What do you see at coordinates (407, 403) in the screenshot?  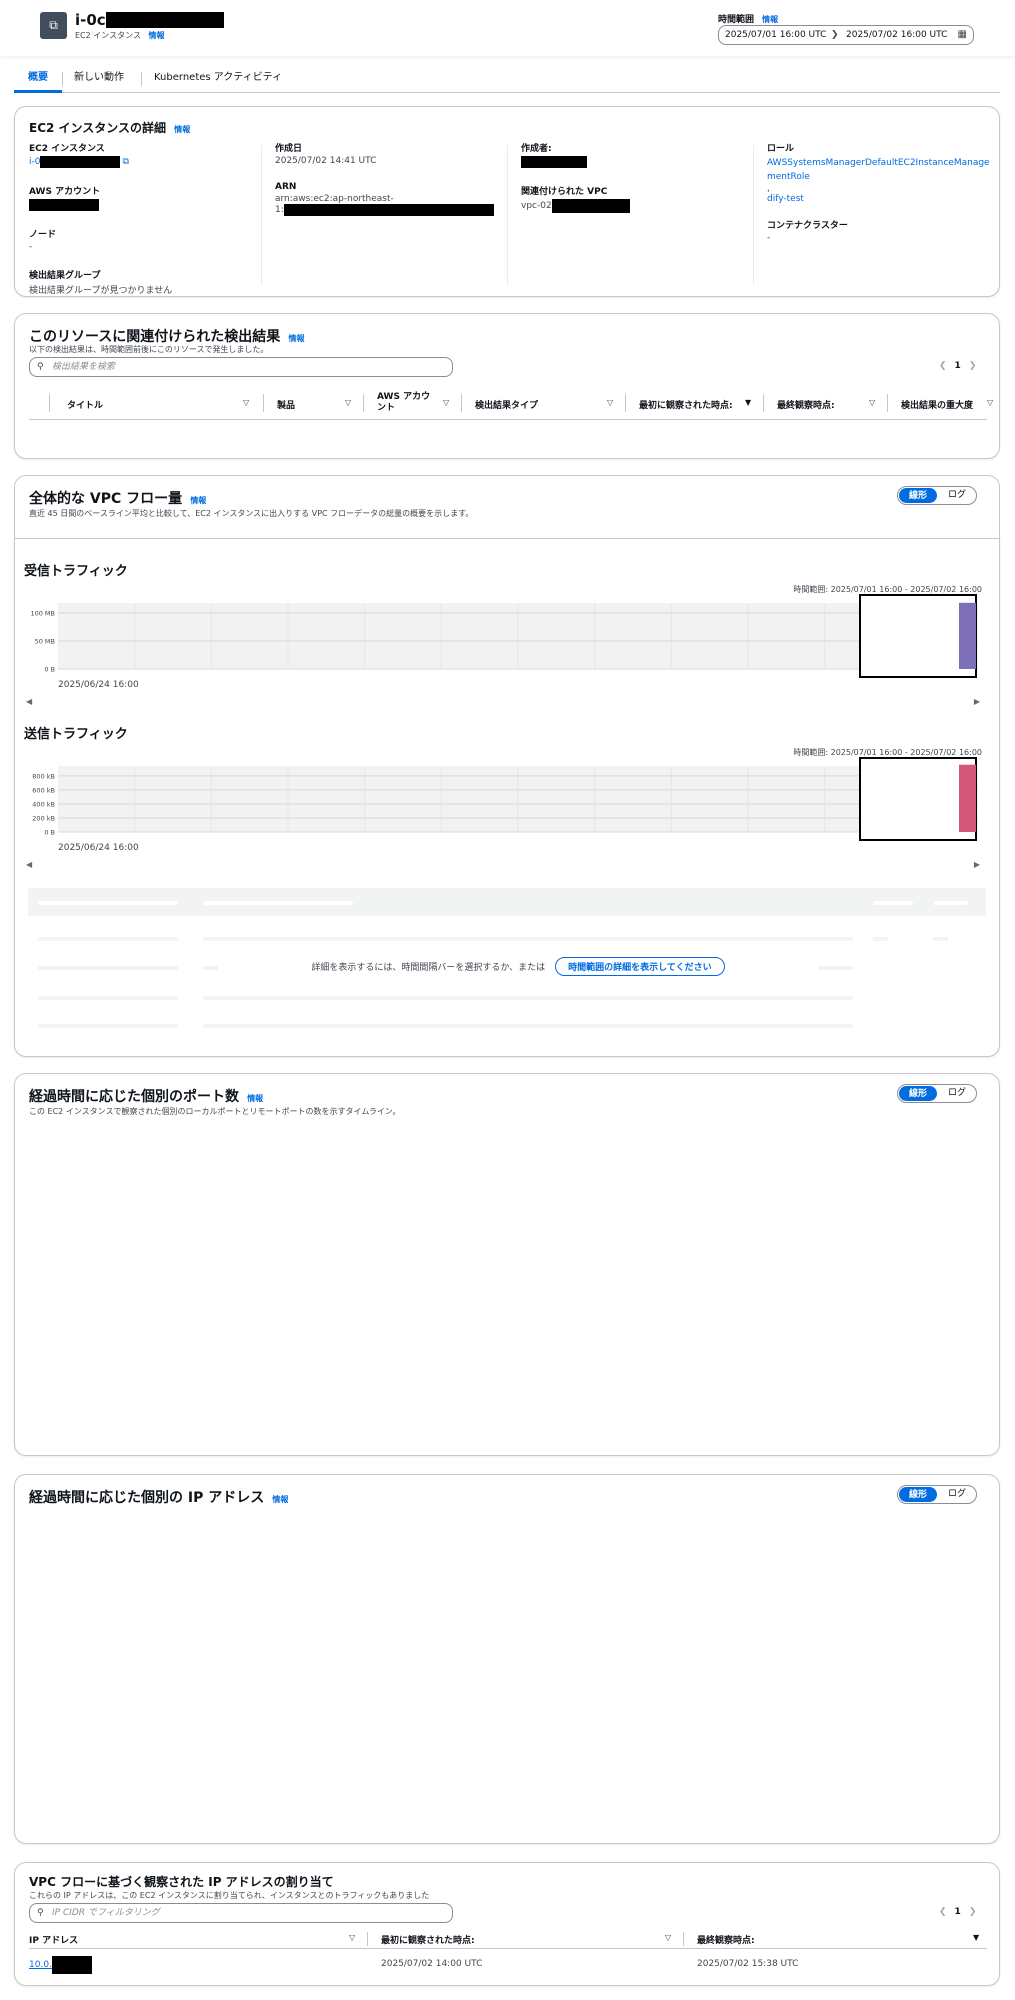 I see `col-account: AWS アカウント` at bounding box center [407, 403].